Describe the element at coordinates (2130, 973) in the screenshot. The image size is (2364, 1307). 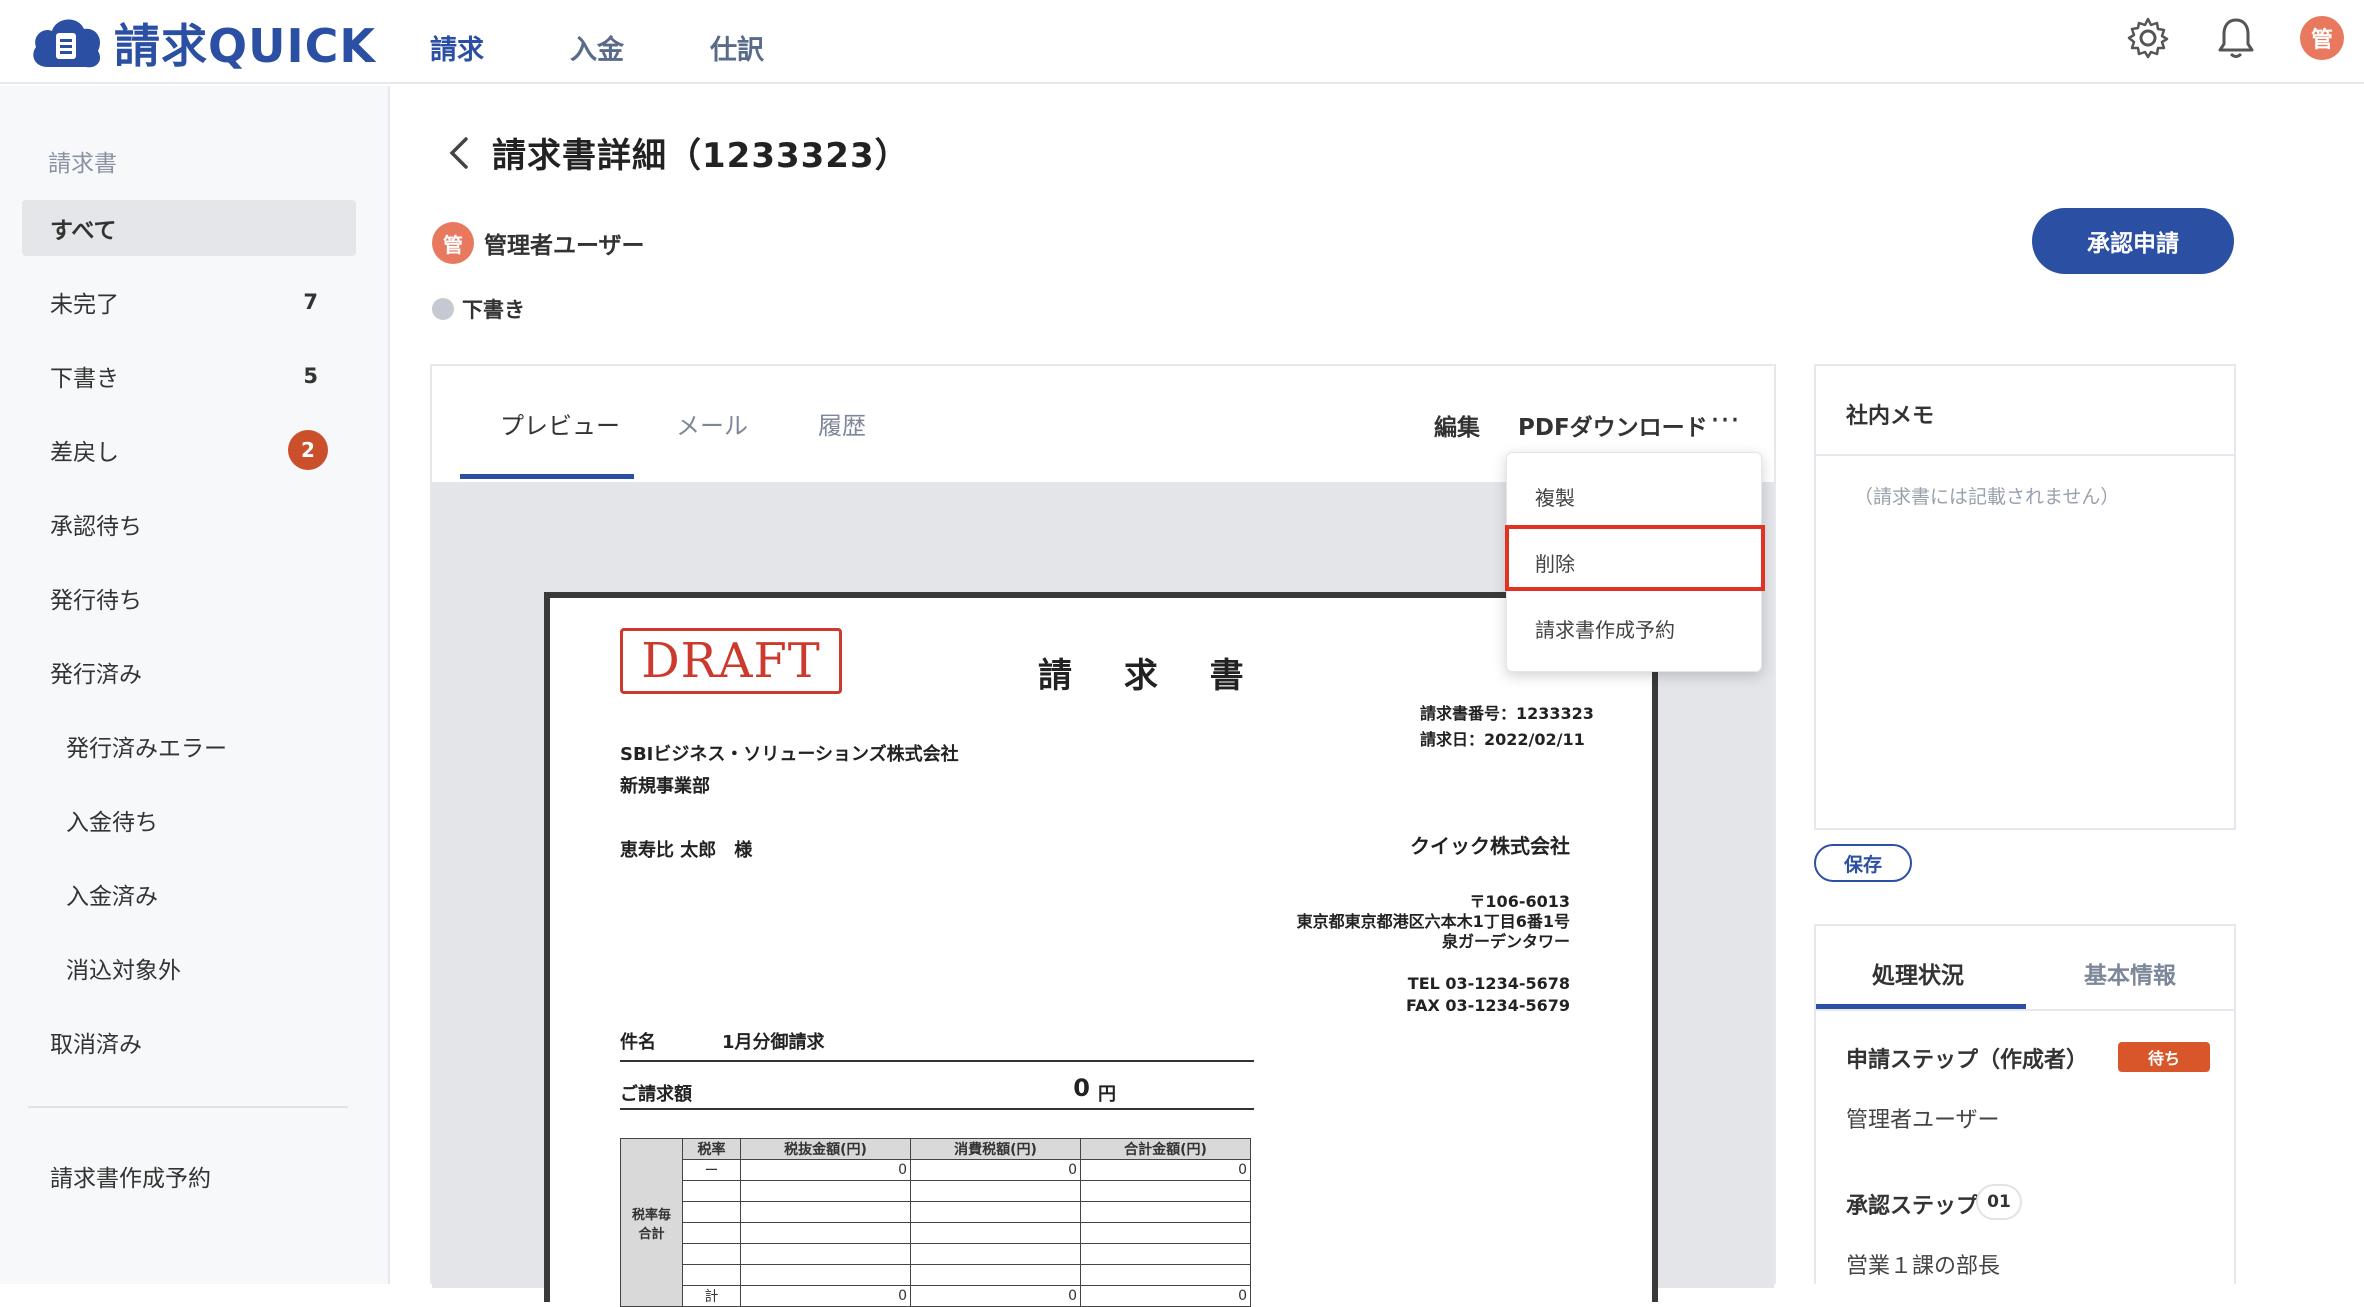
I see `tab-basic-info: 基本情報` at that location.